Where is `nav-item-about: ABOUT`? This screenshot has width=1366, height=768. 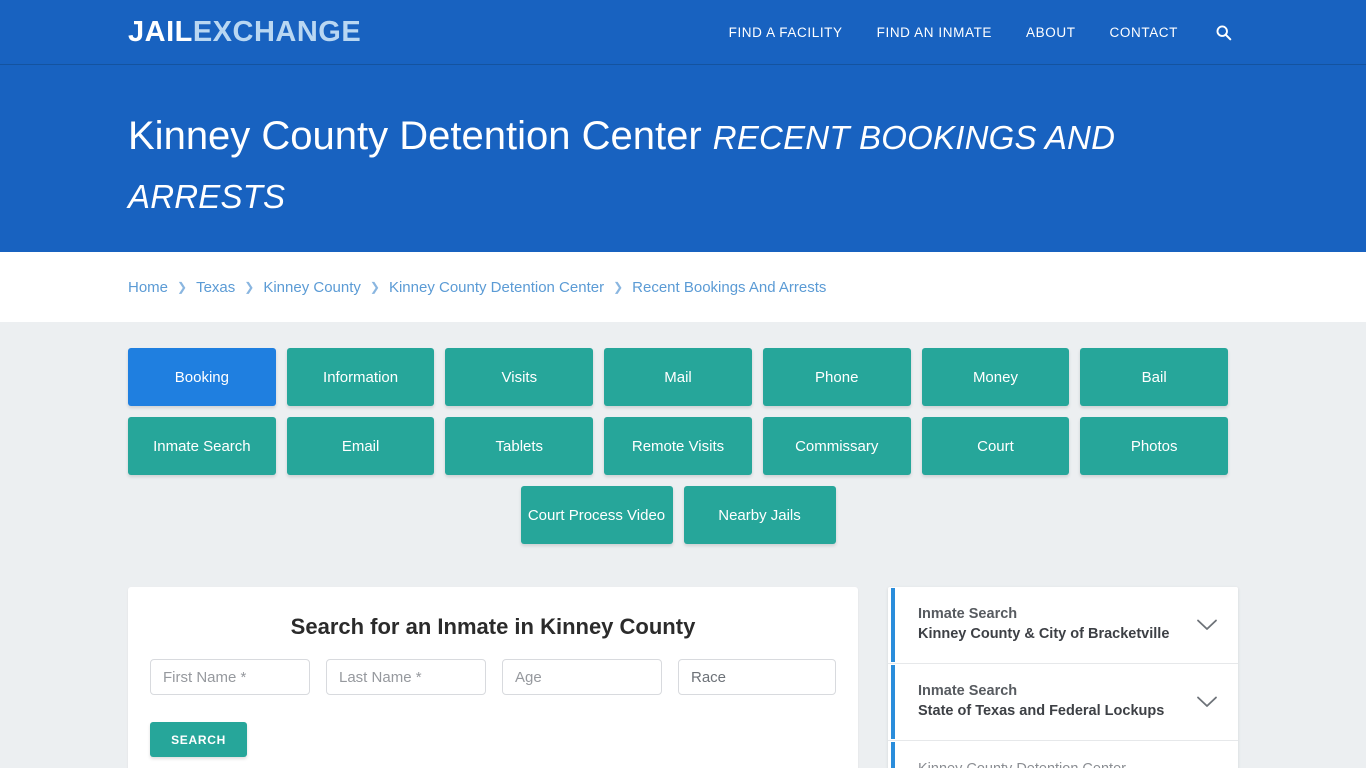 nav-item-about: ABOUT is located at coordinates (1051, 32).